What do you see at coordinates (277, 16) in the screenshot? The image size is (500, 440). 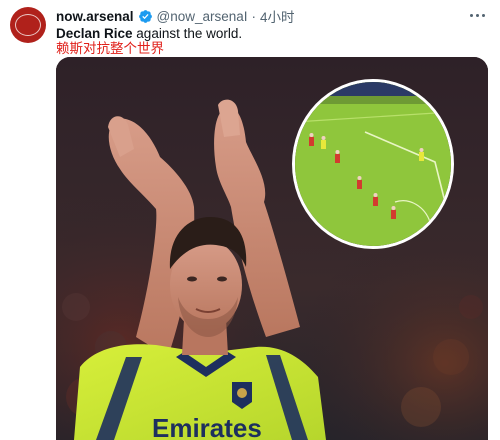 I see `timestamp: 4小时` at bounding box center [277, 16].